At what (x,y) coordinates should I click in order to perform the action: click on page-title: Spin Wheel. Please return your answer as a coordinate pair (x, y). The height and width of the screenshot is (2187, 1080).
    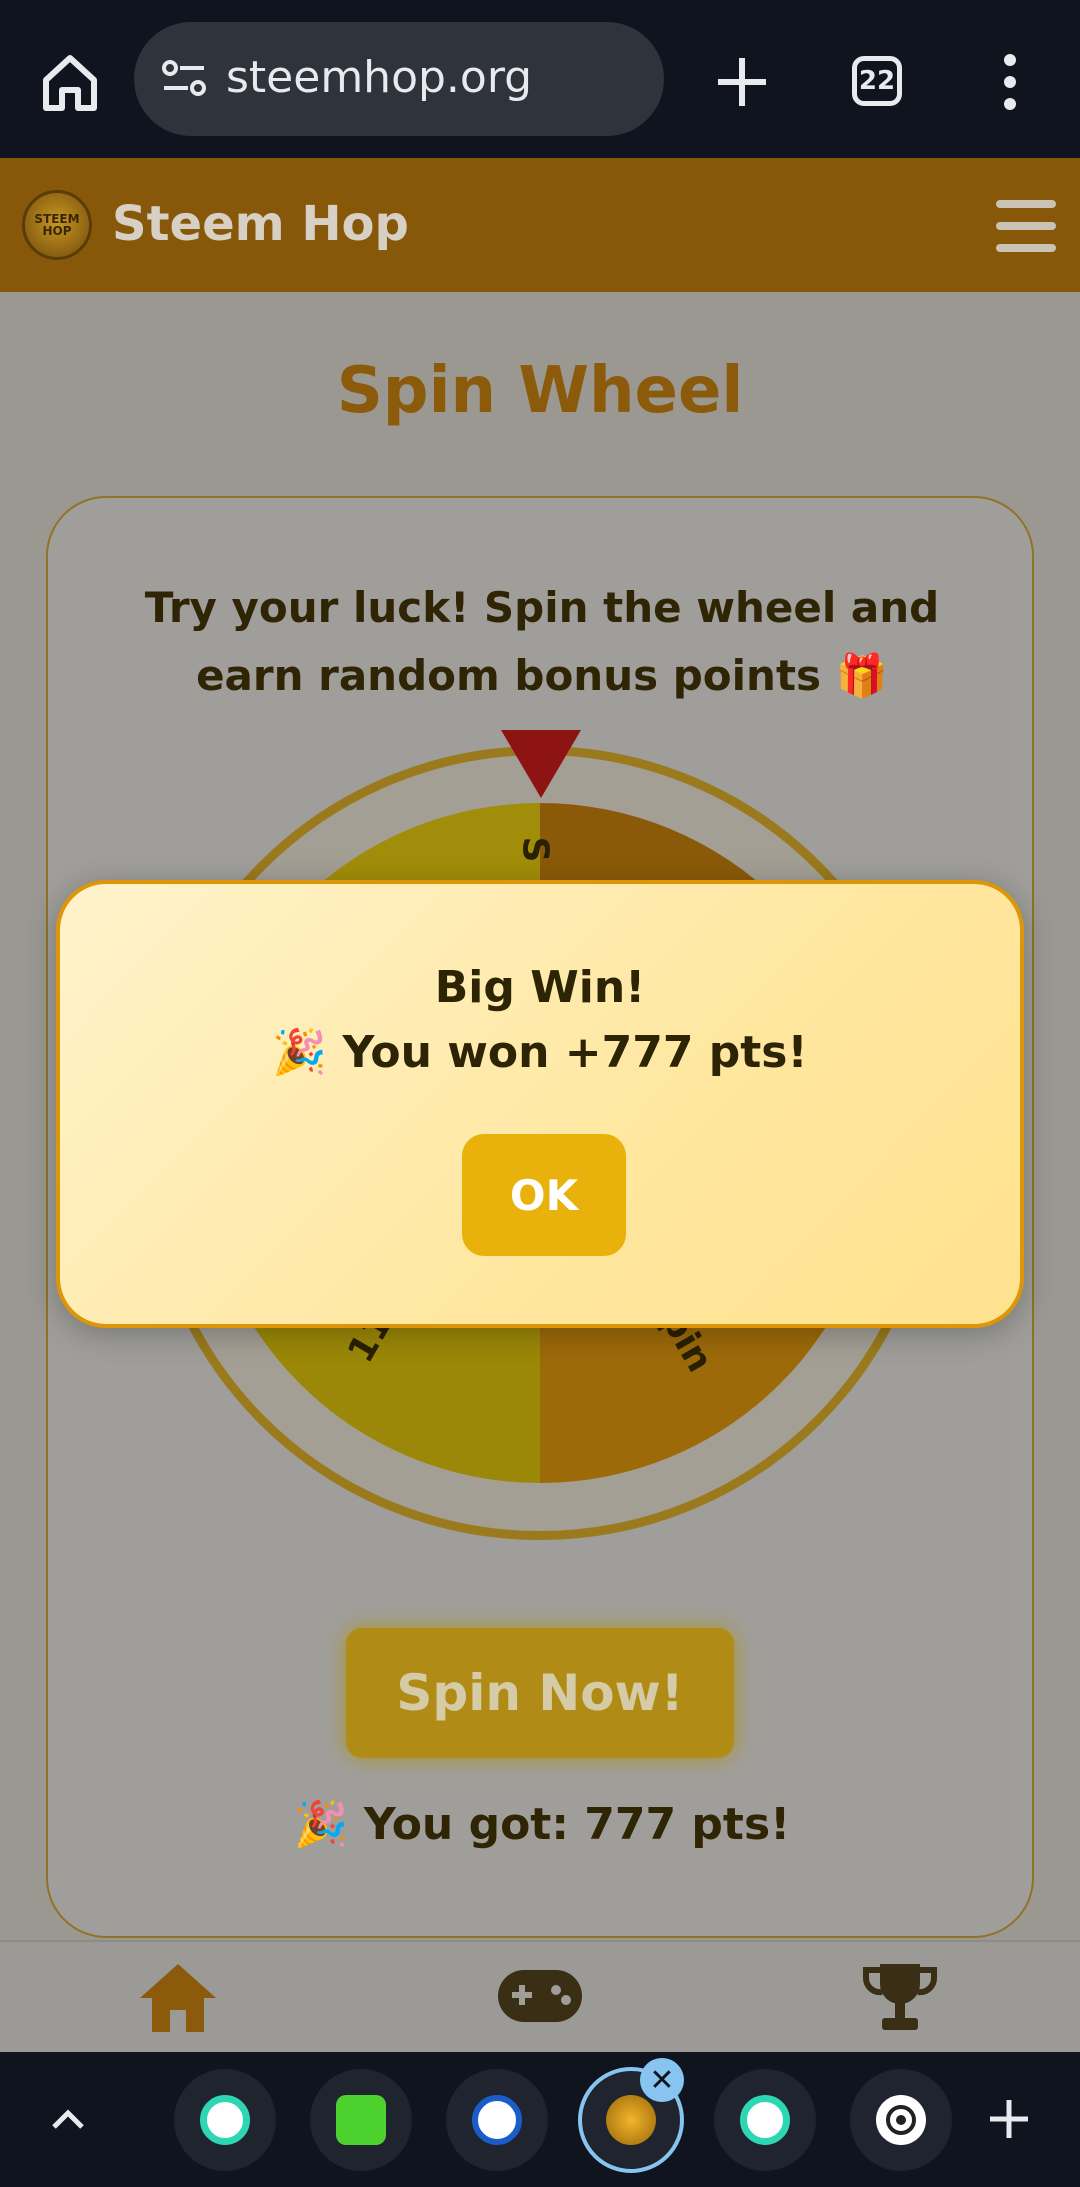
    Looking at the image, I should click on (540, 391).